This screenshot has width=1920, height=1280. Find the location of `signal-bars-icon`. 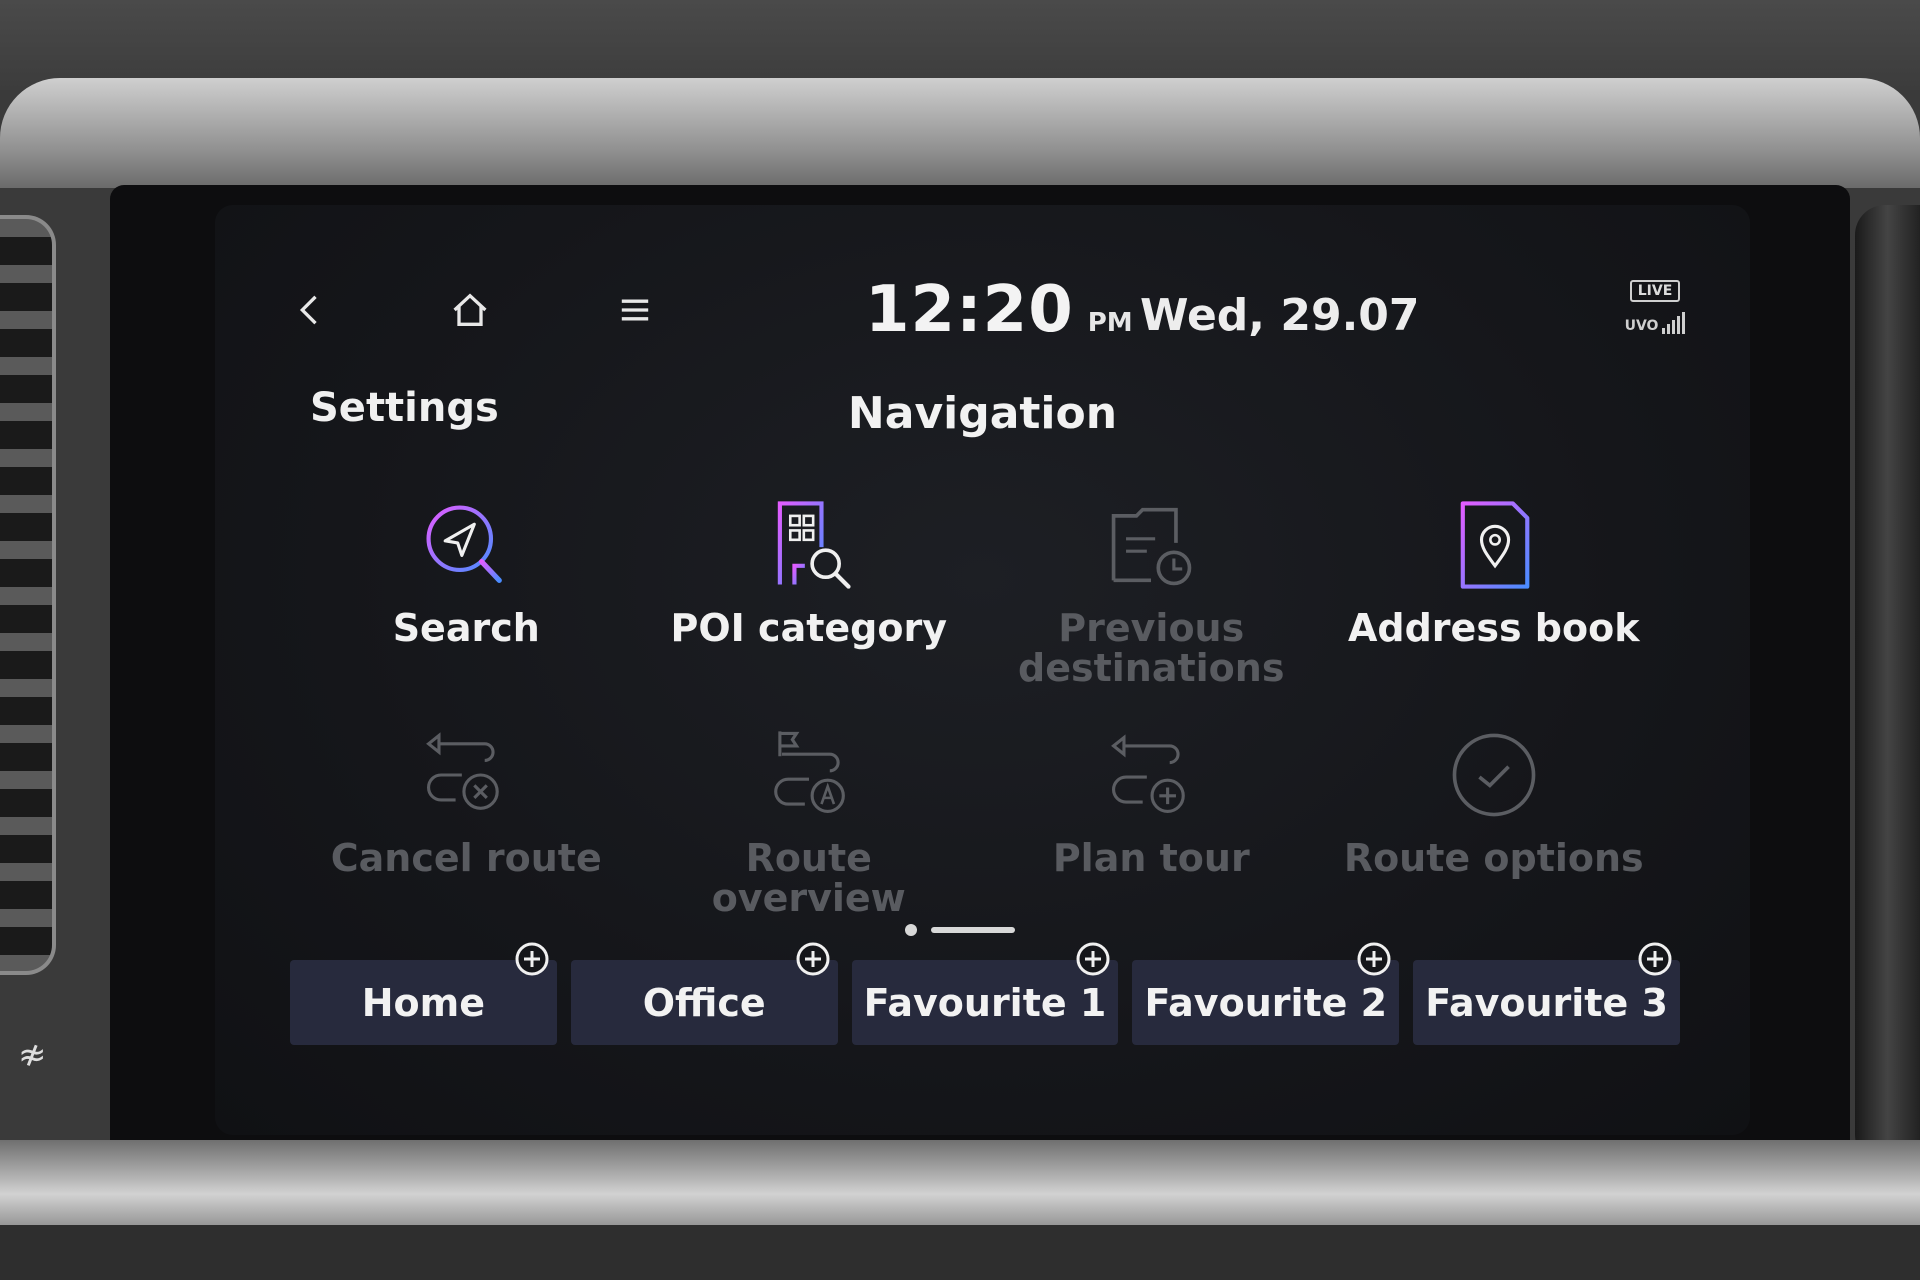

signal-bars-icon is located at coordinates (1674, 323).